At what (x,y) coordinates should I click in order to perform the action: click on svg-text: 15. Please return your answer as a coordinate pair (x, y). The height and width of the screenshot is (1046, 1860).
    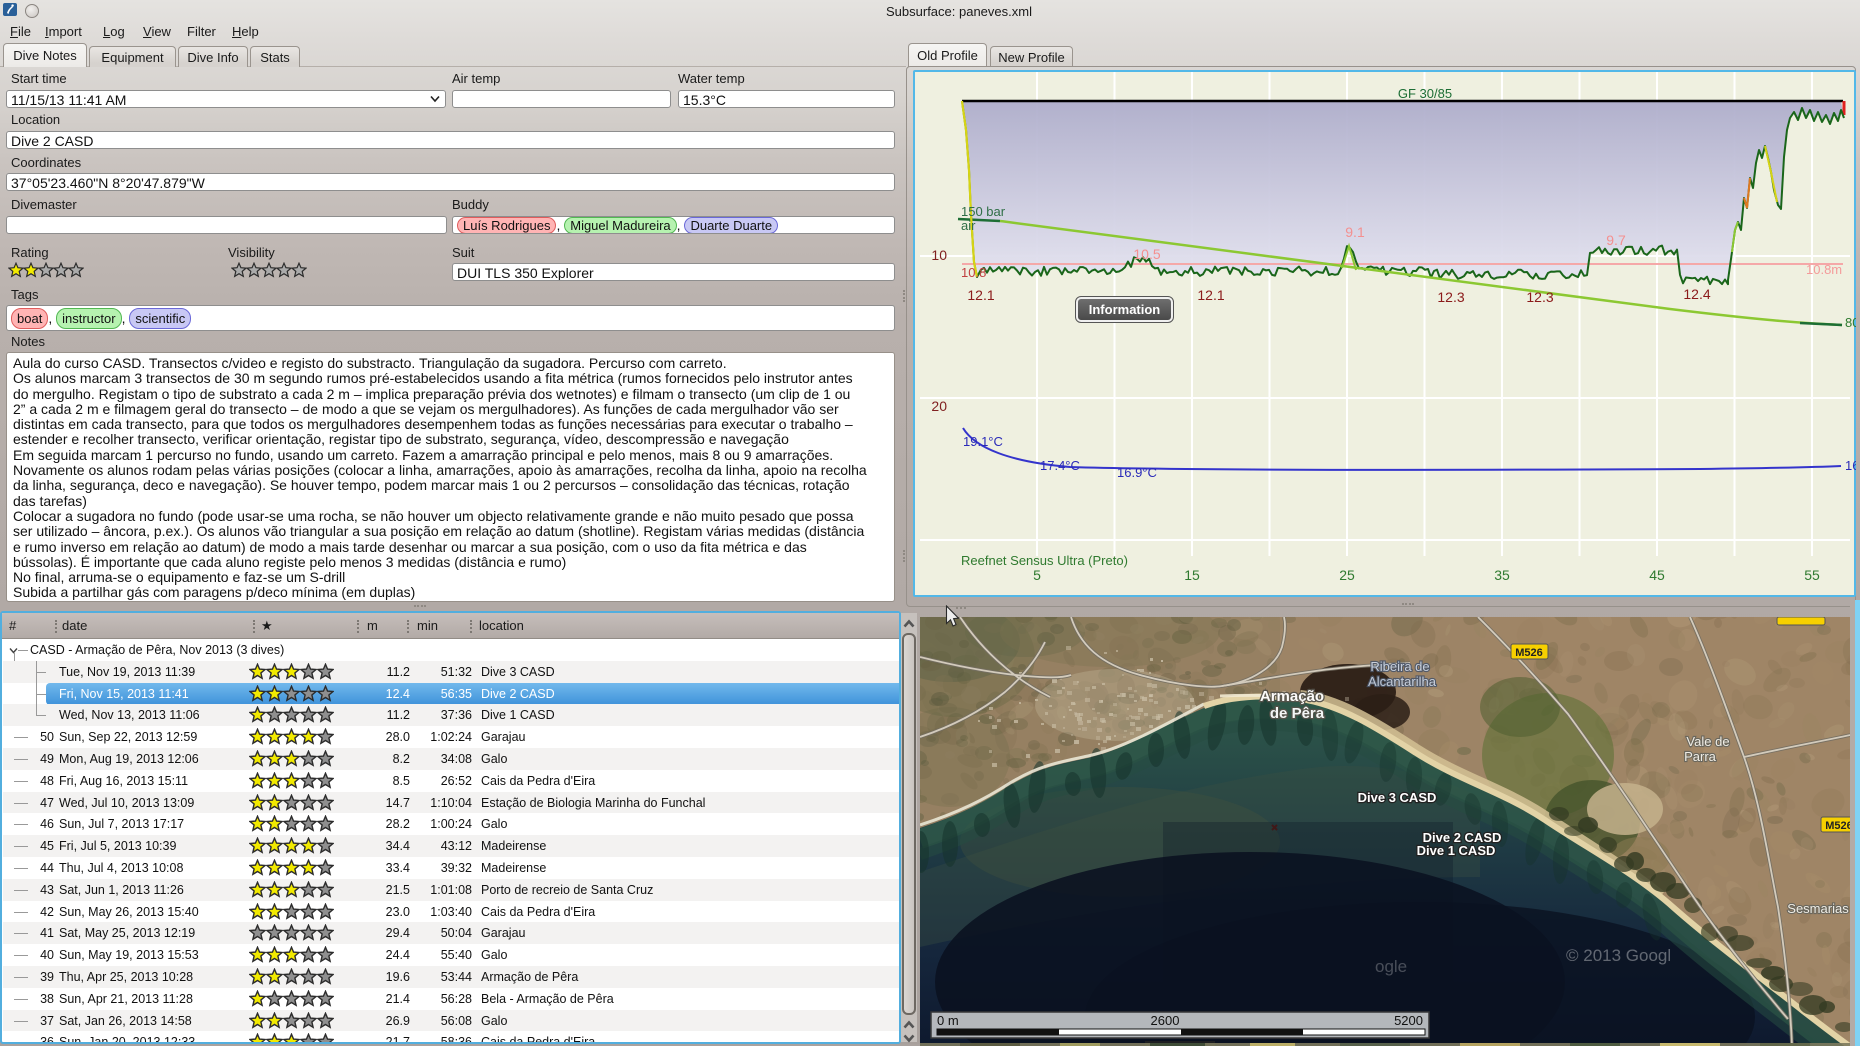
    Looking at the image, I should click on (1192, 575).